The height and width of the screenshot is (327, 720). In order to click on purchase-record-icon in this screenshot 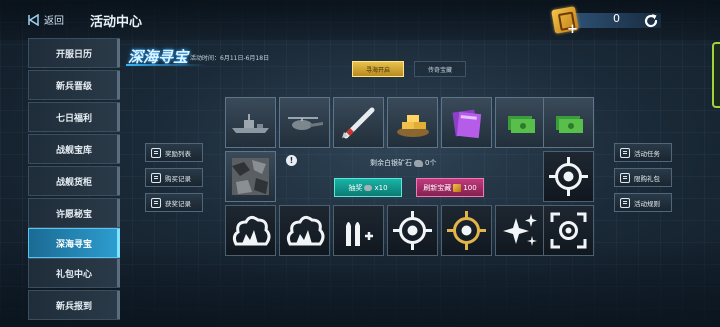, I will do `click(156, 177)`.